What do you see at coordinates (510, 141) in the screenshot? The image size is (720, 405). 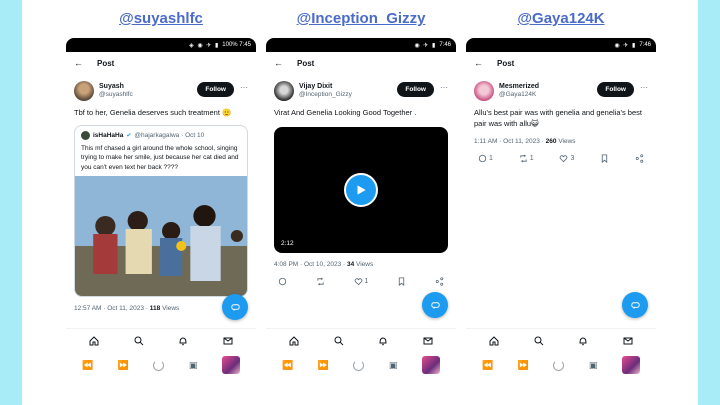 I see `post-timestamp: 1:11 AM · Oct 11, 2023 ·` at bounding box center [510, 141].